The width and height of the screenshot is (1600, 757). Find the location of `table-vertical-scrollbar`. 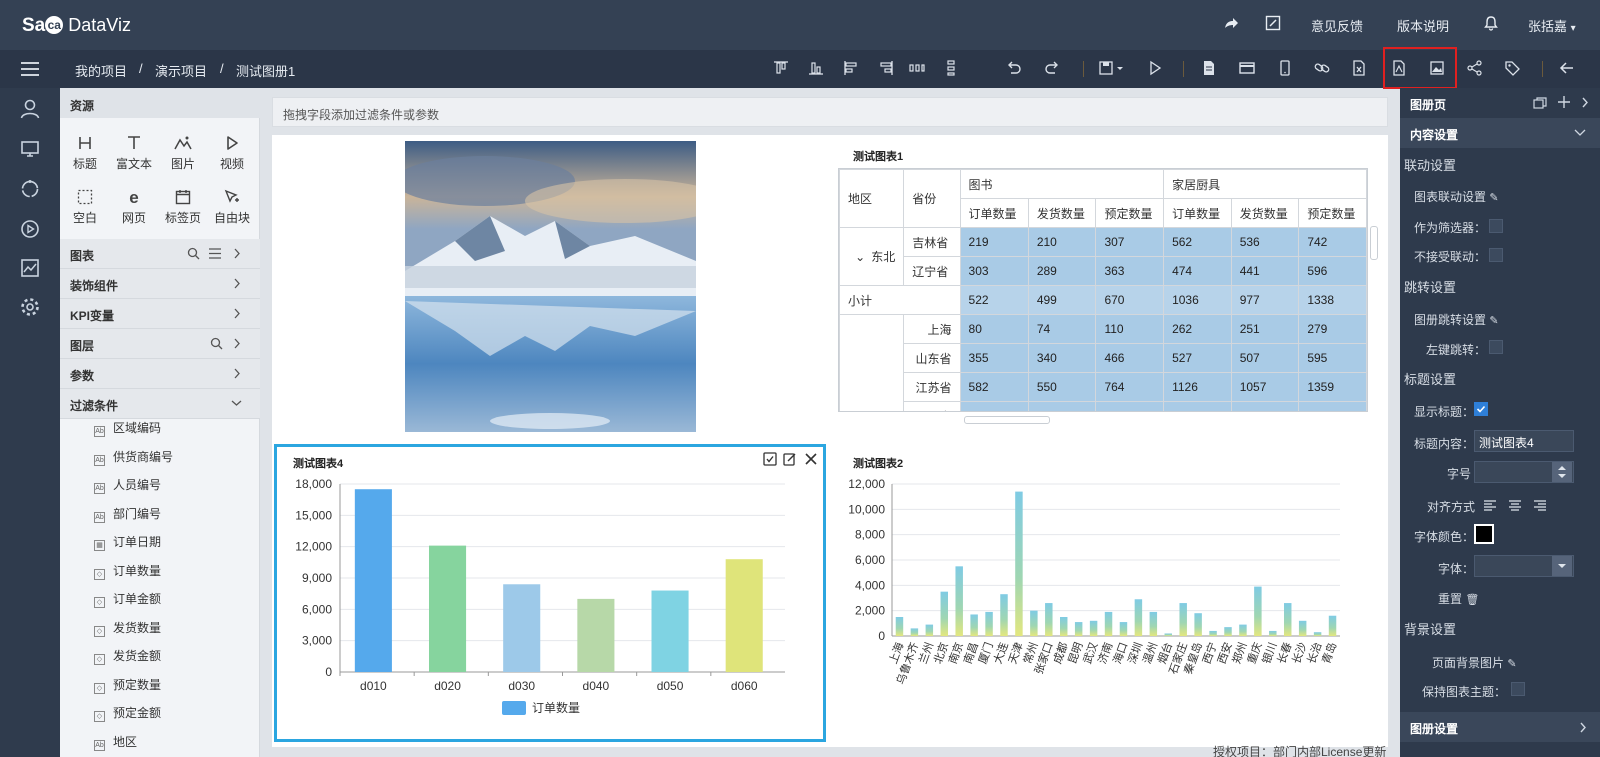

table-vertical-scrollbar is located at coordinates (1374, 243).